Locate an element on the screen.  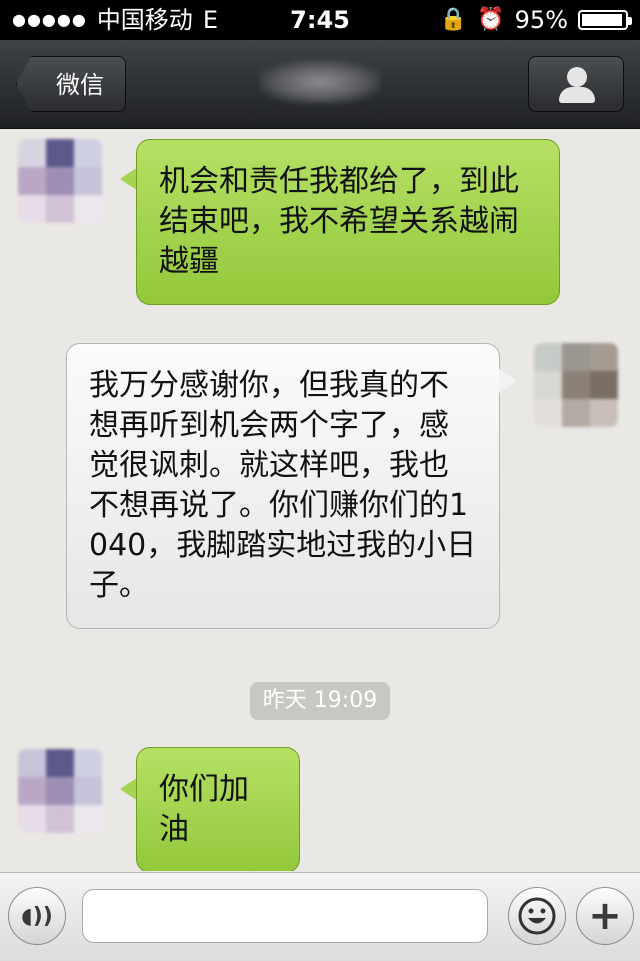
message-input is located at coordinates (285, 916).